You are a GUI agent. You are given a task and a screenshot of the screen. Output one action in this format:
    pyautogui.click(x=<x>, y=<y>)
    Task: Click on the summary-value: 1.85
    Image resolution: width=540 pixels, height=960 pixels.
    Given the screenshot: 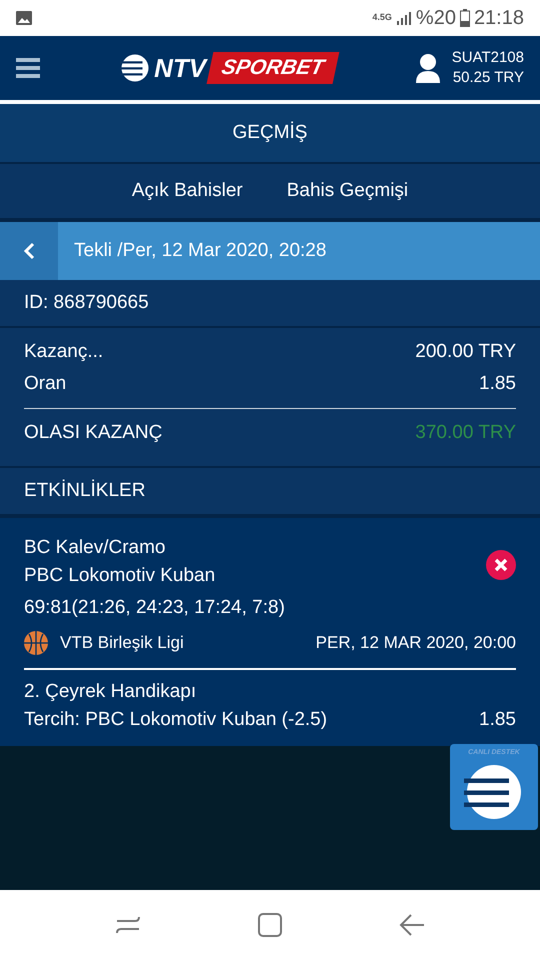 What is the action you would take?
    pyautogui.click(x=497, y=384)
    